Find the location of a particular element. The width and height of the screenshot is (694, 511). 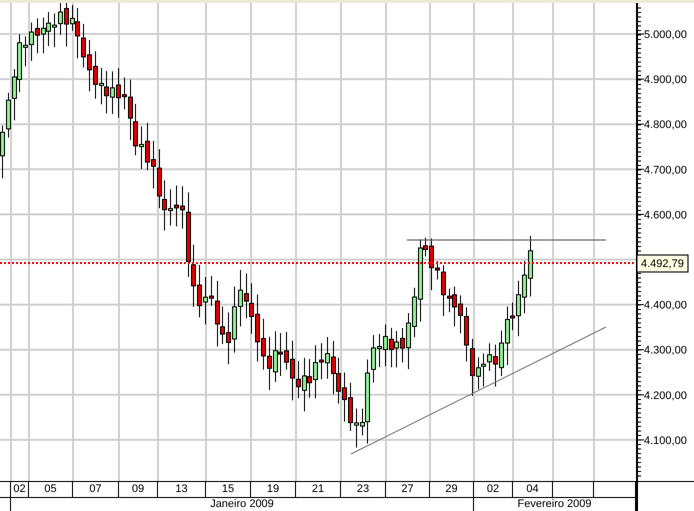

axis-label: 4.700,00 is located at coordinates (665, 170).